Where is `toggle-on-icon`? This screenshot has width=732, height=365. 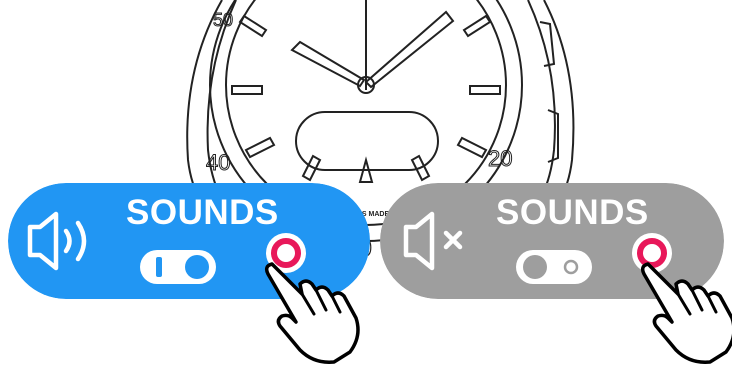 toggle-on-icon is located at coordinates (178, 267).